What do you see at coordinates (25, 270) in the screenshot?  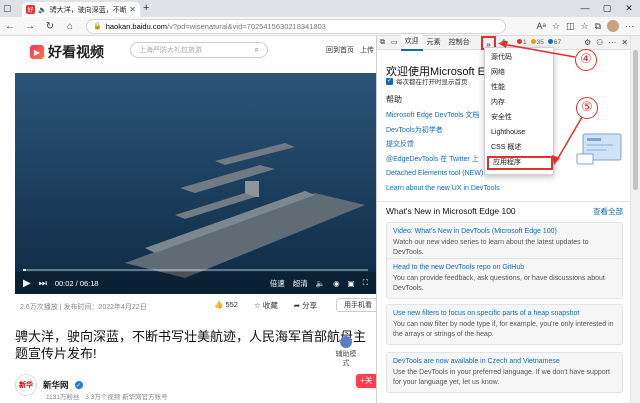 I see `progress-fill` at bounding box center [25, 270].